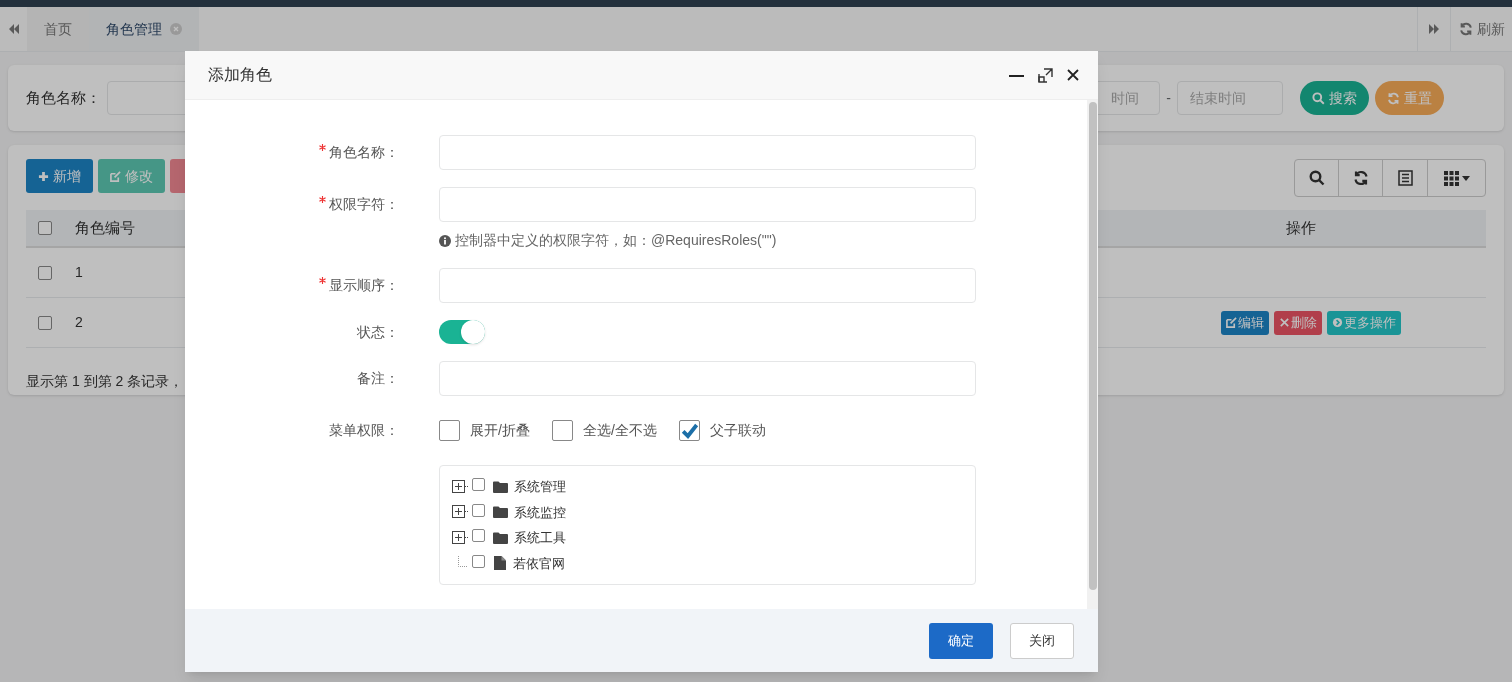 The width and height of the screenshot is (1512, 682). I want to click on page-tab: 角色管理, so click(144, 29).